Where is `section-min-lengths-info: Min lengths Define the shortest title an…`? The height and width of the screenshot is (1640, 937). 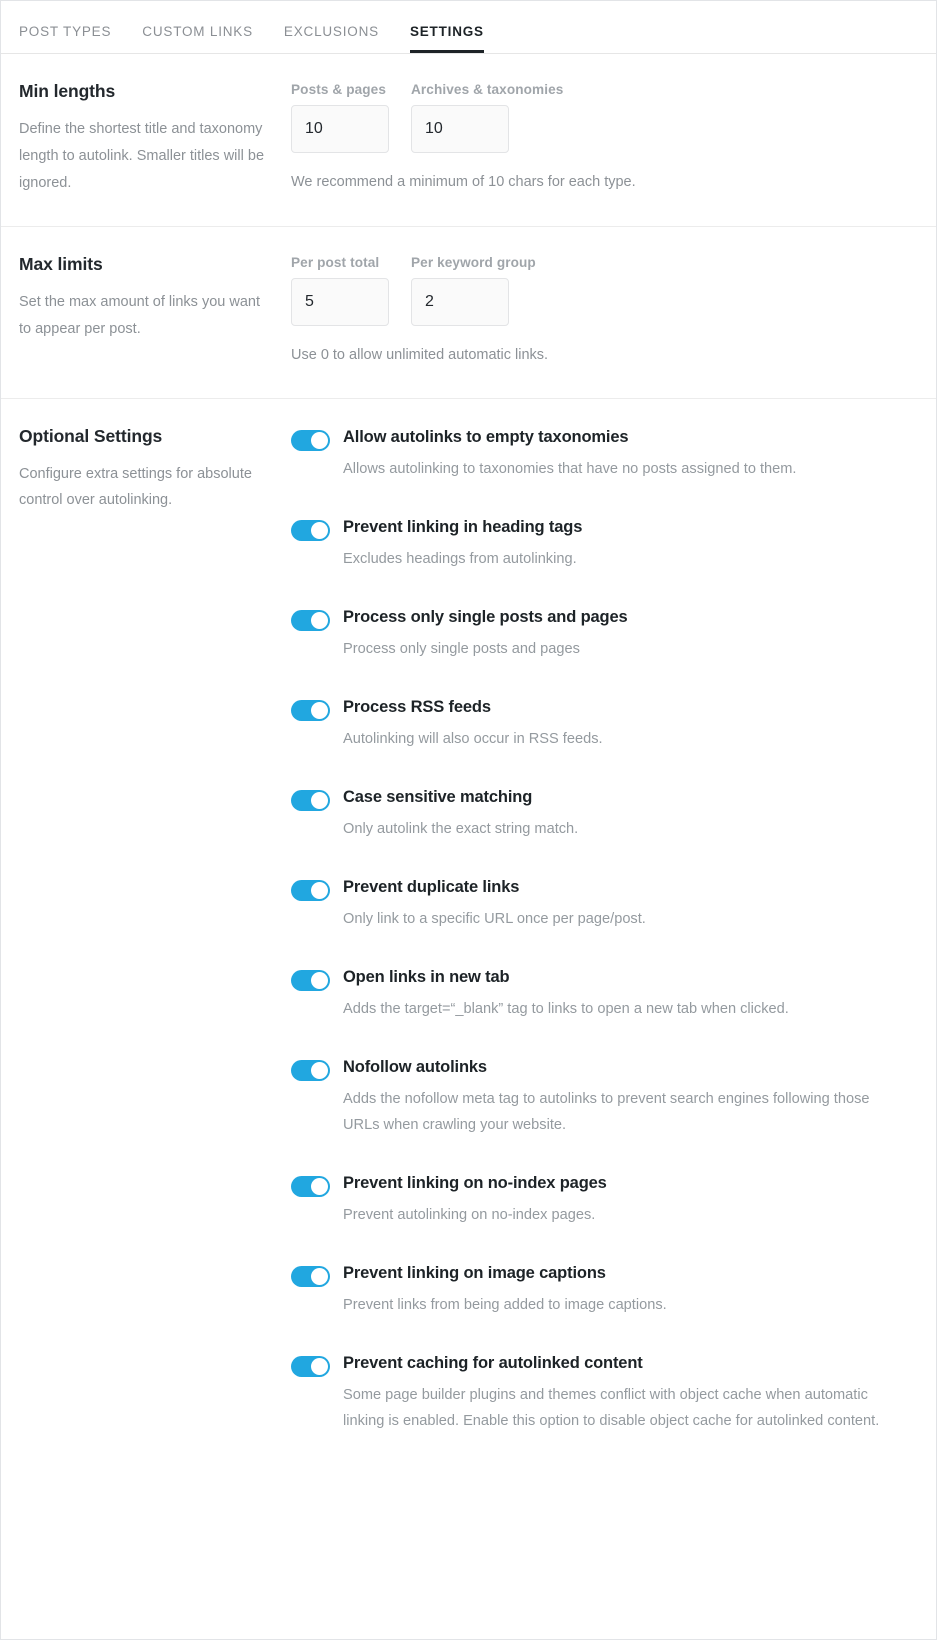 section-min-lengths-info: Min lengths Define the shortest title an… is located at coordinates (155, 138).